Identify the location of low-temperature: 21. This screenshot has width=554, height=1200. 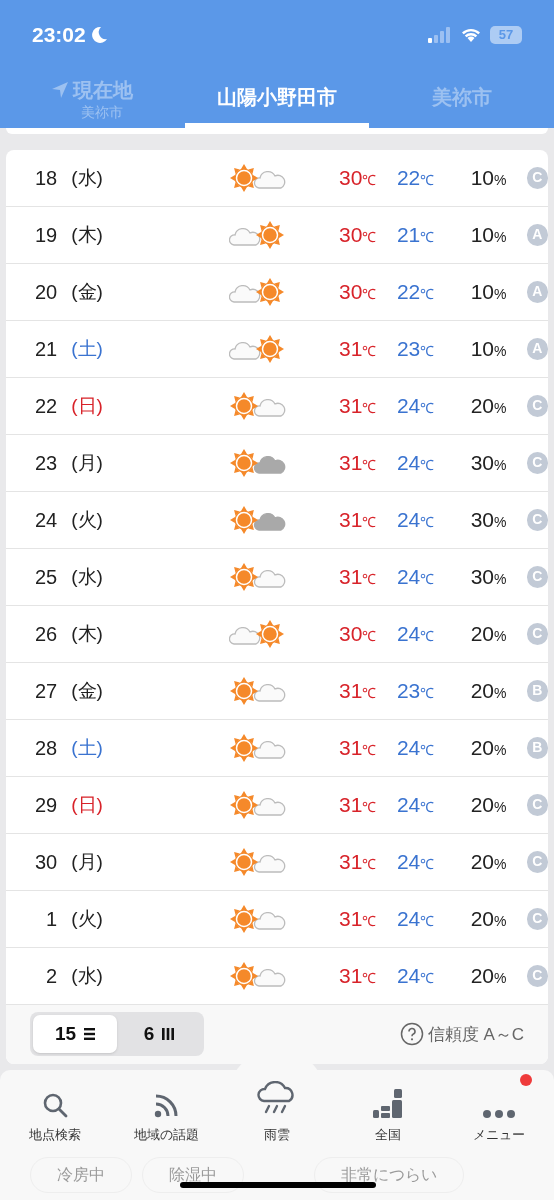
(408, 235).